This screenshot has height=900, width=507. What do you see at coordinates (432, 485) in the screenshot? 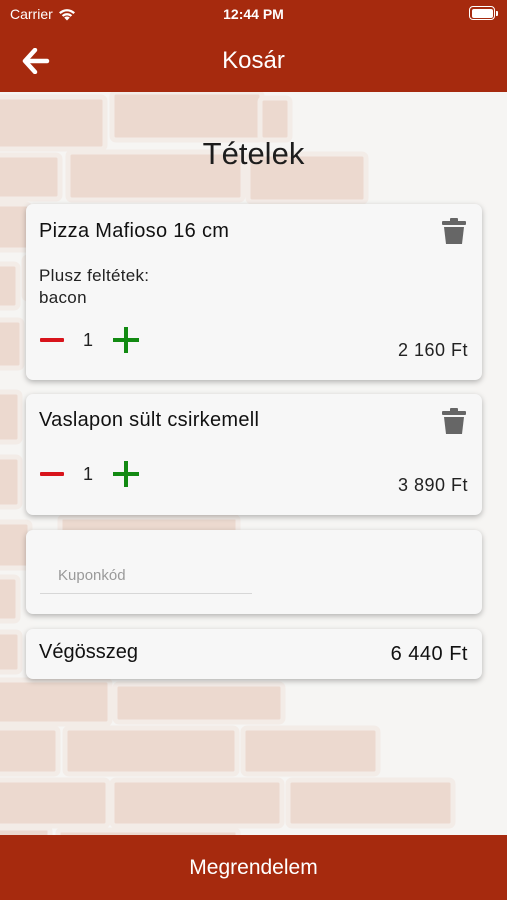
I see `item-price: 3 890 Ft` at bounding box center [432, 485].